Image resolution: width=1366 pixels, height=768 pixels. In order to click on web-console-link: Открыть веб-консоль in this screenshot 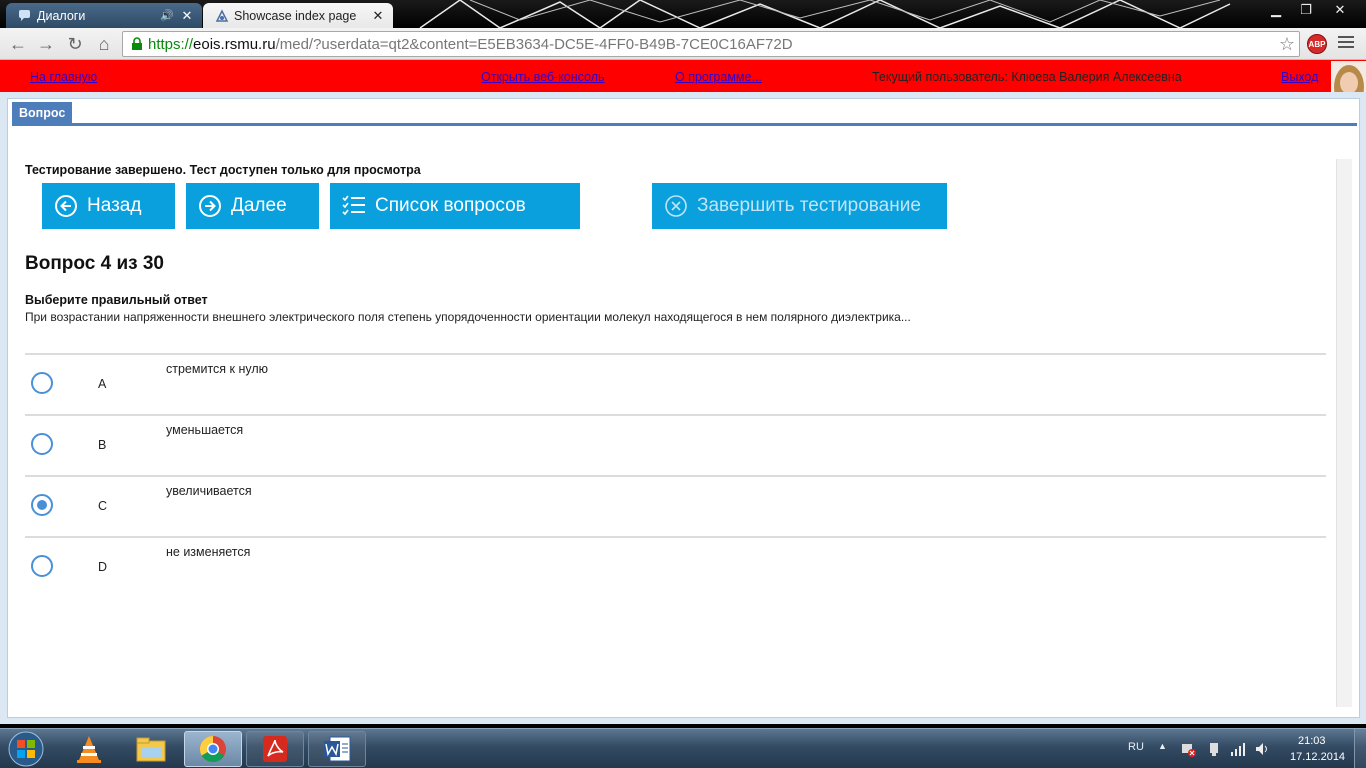, I will do `click(543, 77)`.